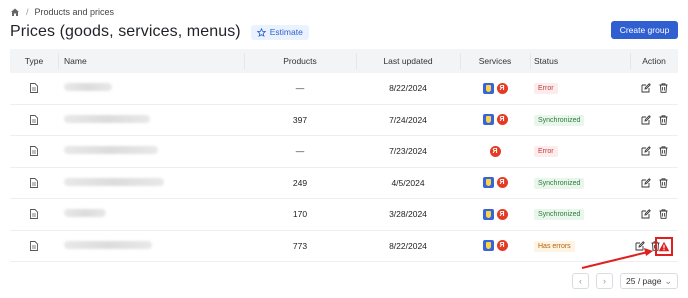  I want to click on last-updated: 7/24/2024, so click(408, 119).